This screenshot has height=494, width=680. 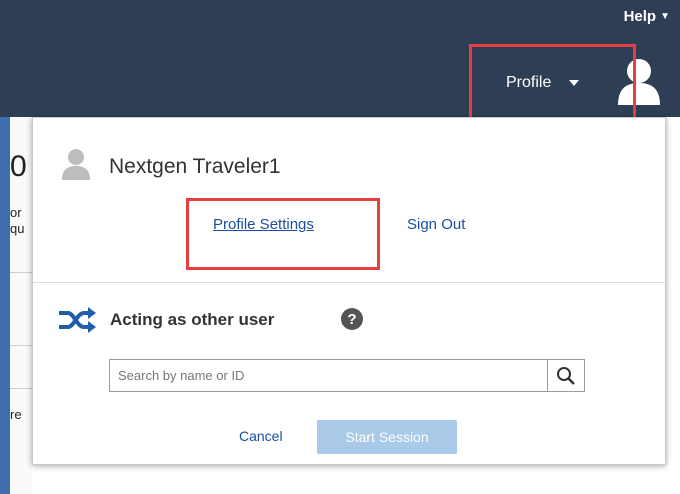 I want to click on user-silhouette-icon, so click(x=76, y=164).